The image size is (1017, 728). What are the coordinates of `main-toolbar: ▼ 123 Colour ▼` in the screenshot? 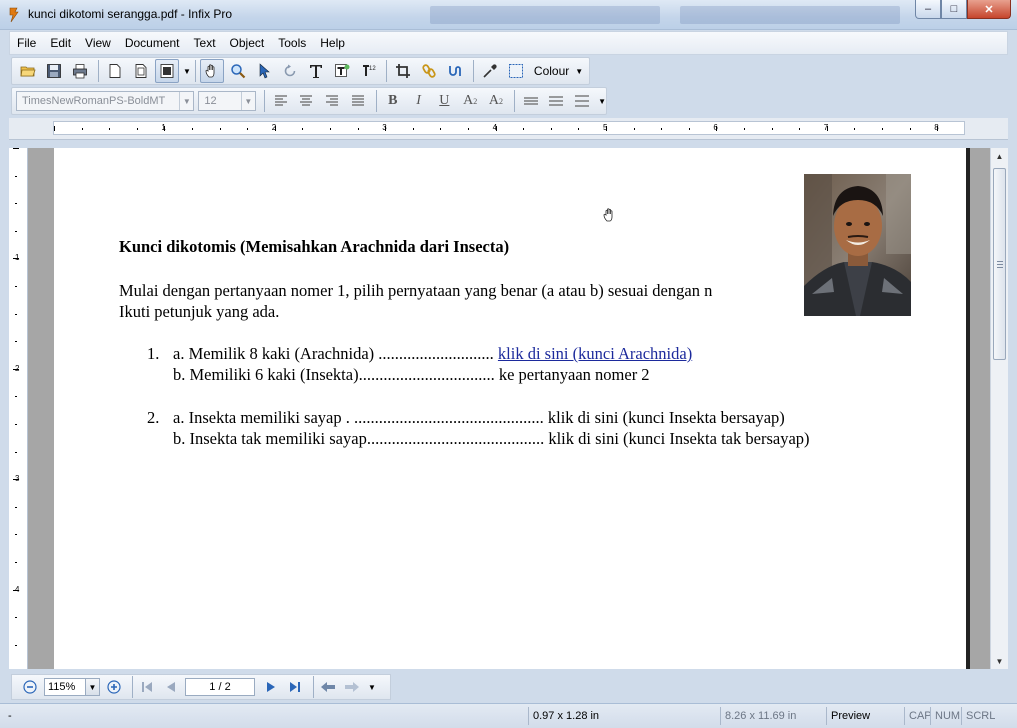 It's located at (300, 71).